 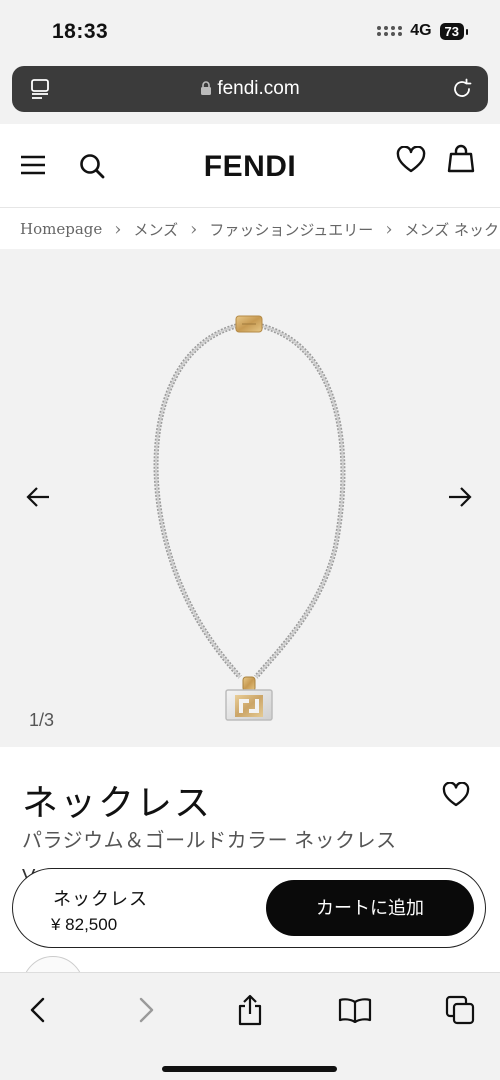 What do you see at coordinates (42, 720) in the screenshot?
I see `gallery-counter: 1/3` at bounding box center [42, 720].